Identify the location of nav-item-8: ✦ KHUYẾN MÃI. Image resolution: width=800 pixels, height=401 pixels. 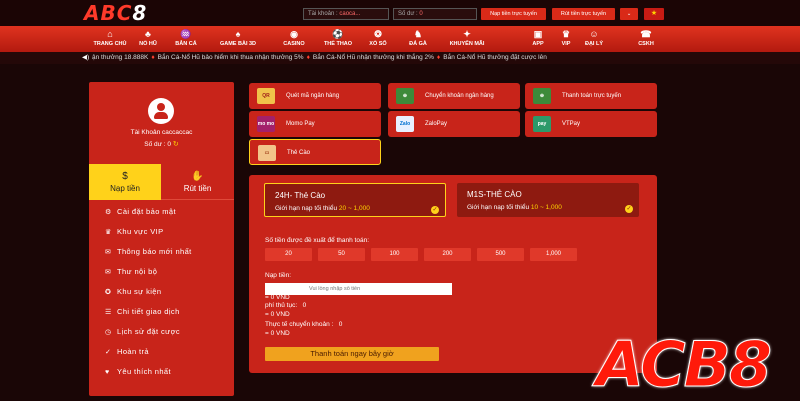
(467, 37).